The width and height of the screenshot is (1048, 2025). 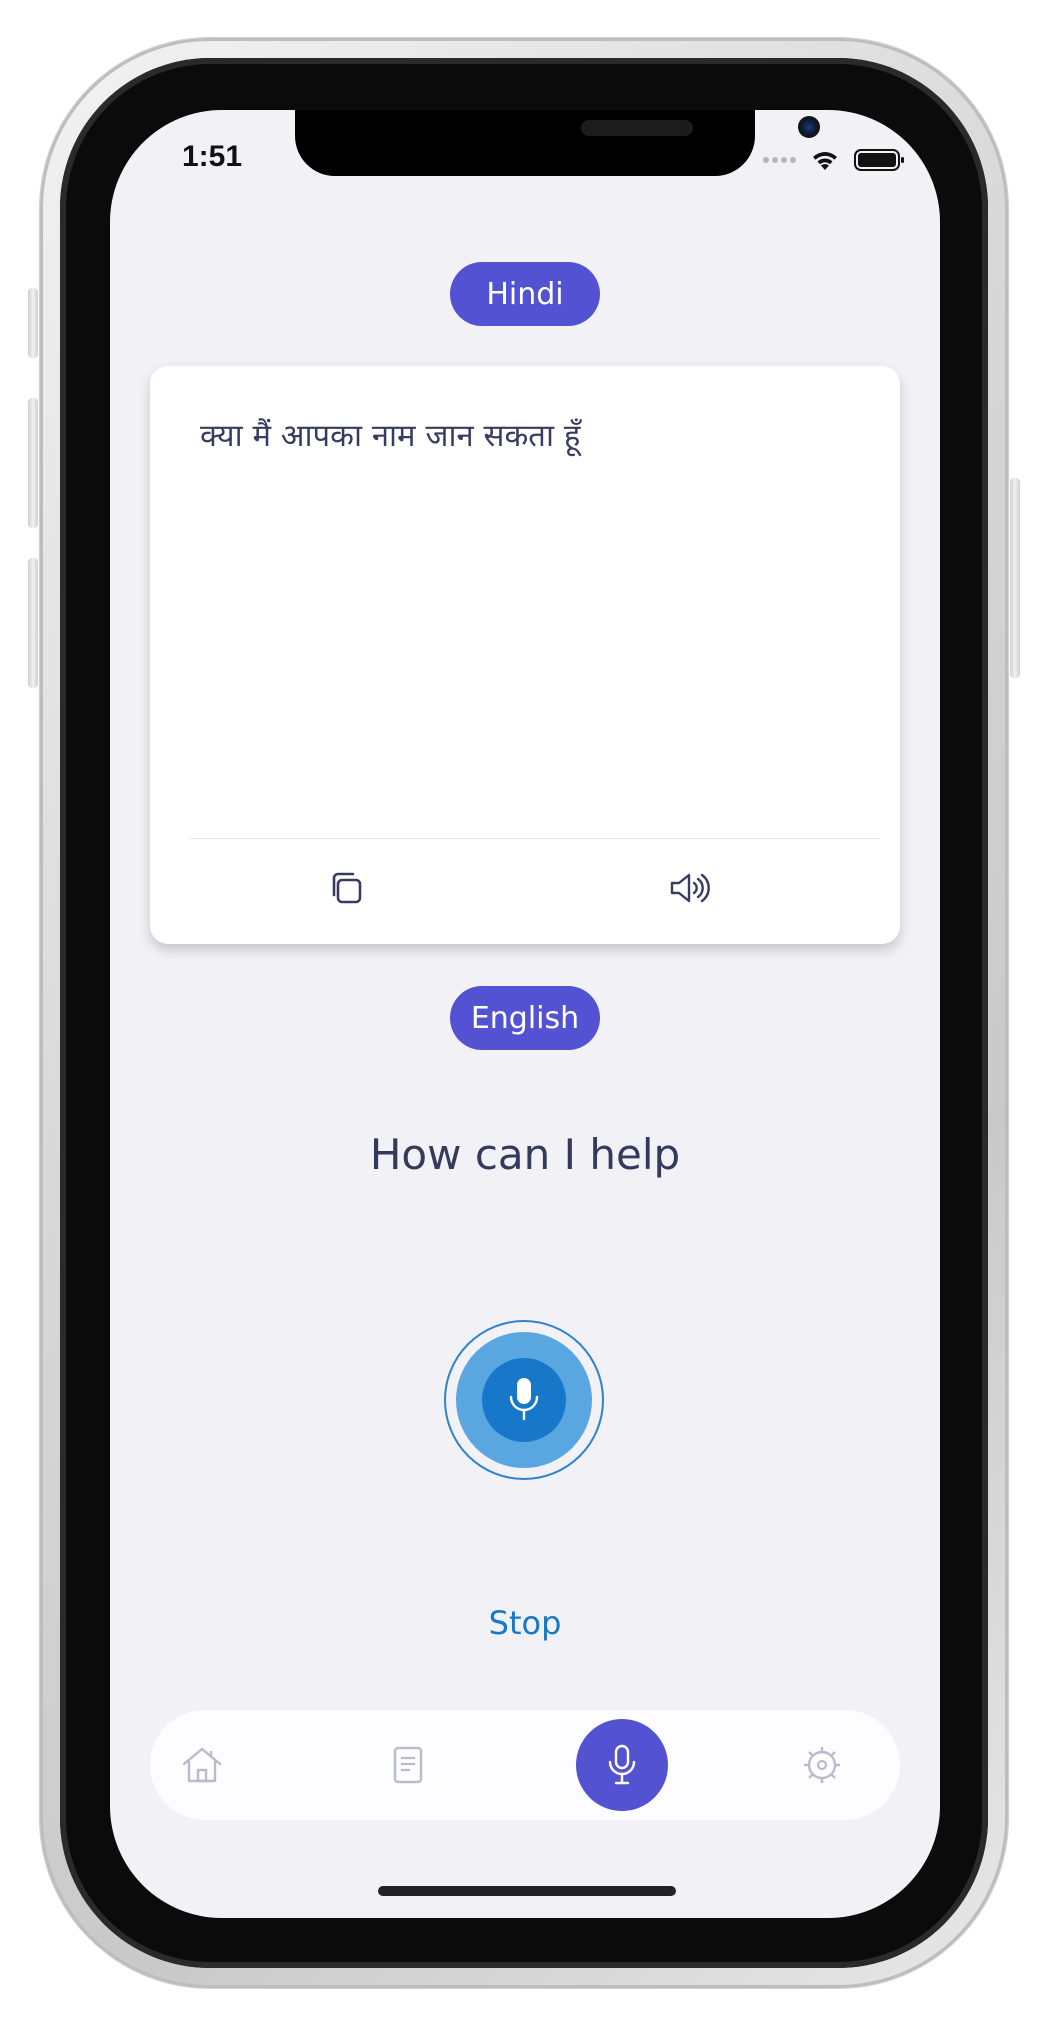 What do you see at coordinates (33, 623) in the screenshot?
I see `volume-down-button` at bounding box center [33, 623].